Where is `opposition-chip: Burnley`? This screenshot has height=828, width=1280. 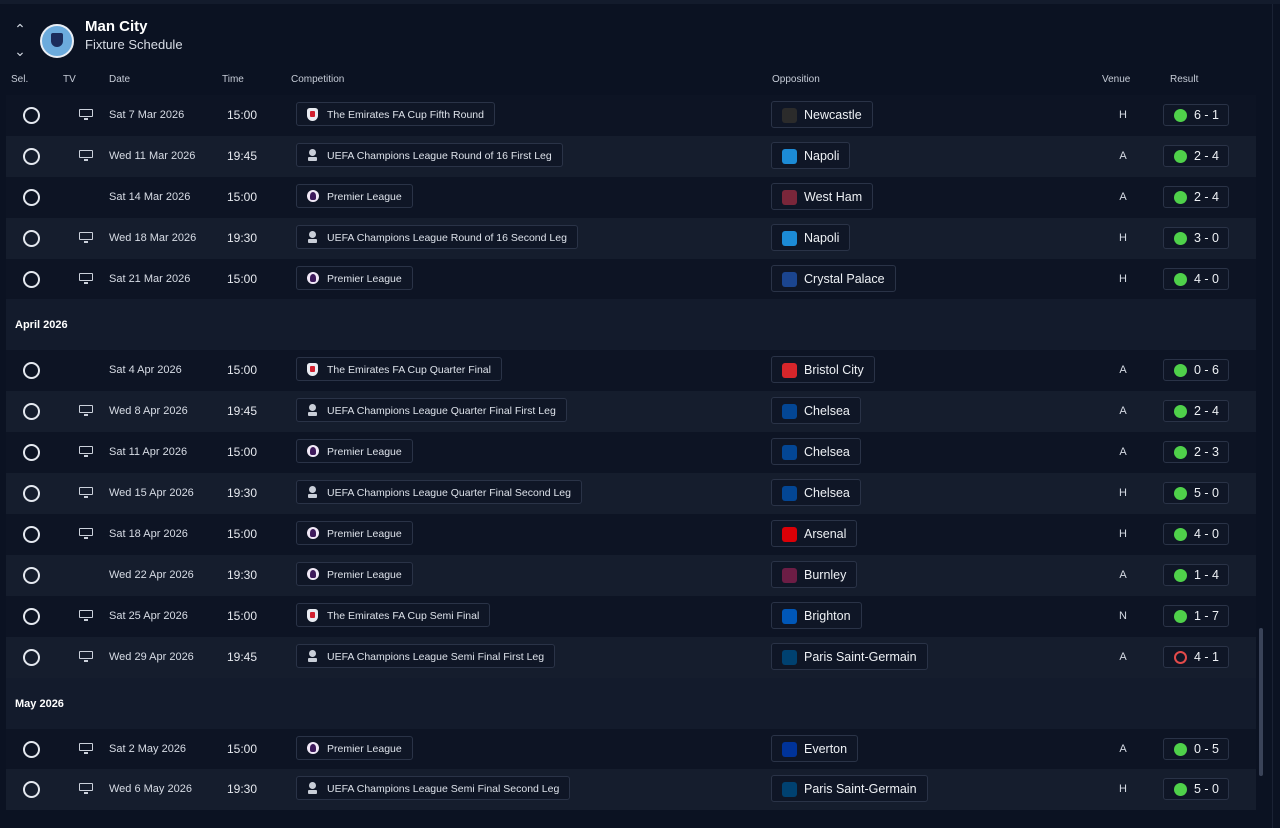
opposition-chip: Burnley is located at coordinates (814, 574).